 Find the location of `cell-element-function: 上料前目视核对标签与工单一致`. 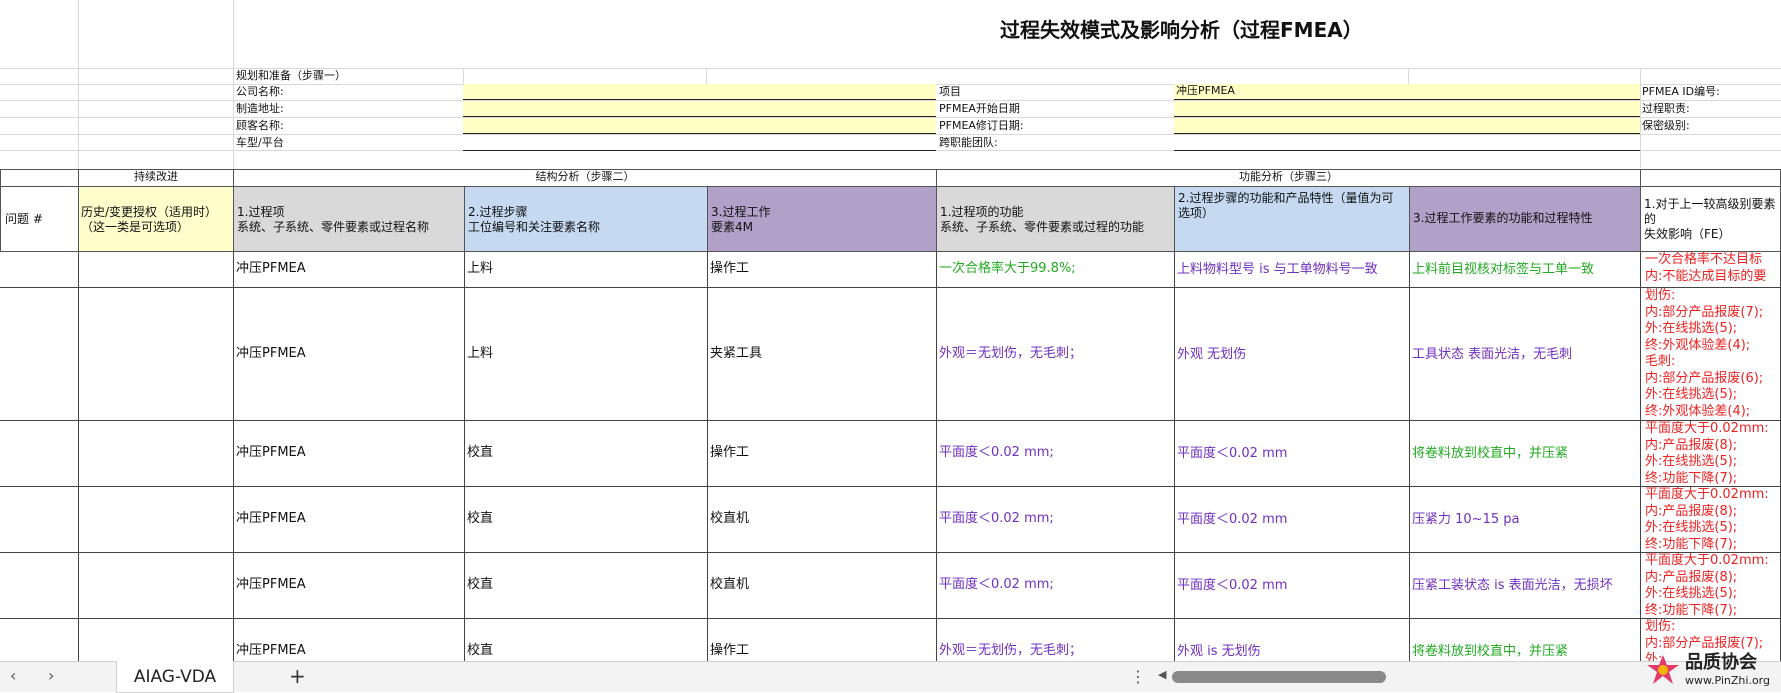

cell-element-function: 上料前目视核对标签与工单一致 is located at coordinates (1525, 270).